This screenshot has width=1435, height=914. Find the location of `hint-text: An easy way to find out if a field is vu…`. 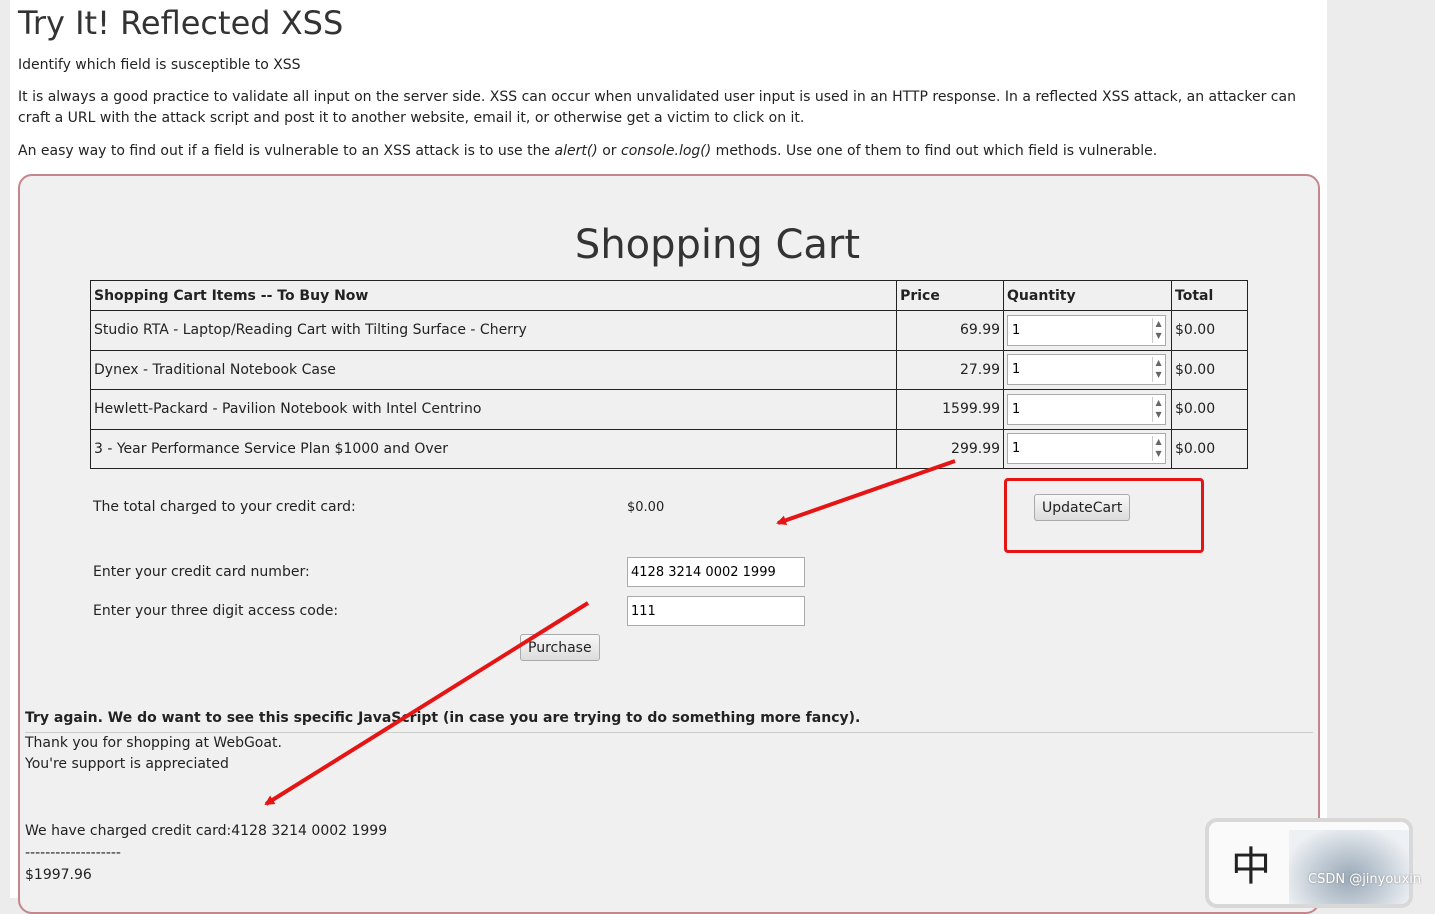

hint-text: An easy way to find out if a field is vu… is located at coordinates (587, 151).